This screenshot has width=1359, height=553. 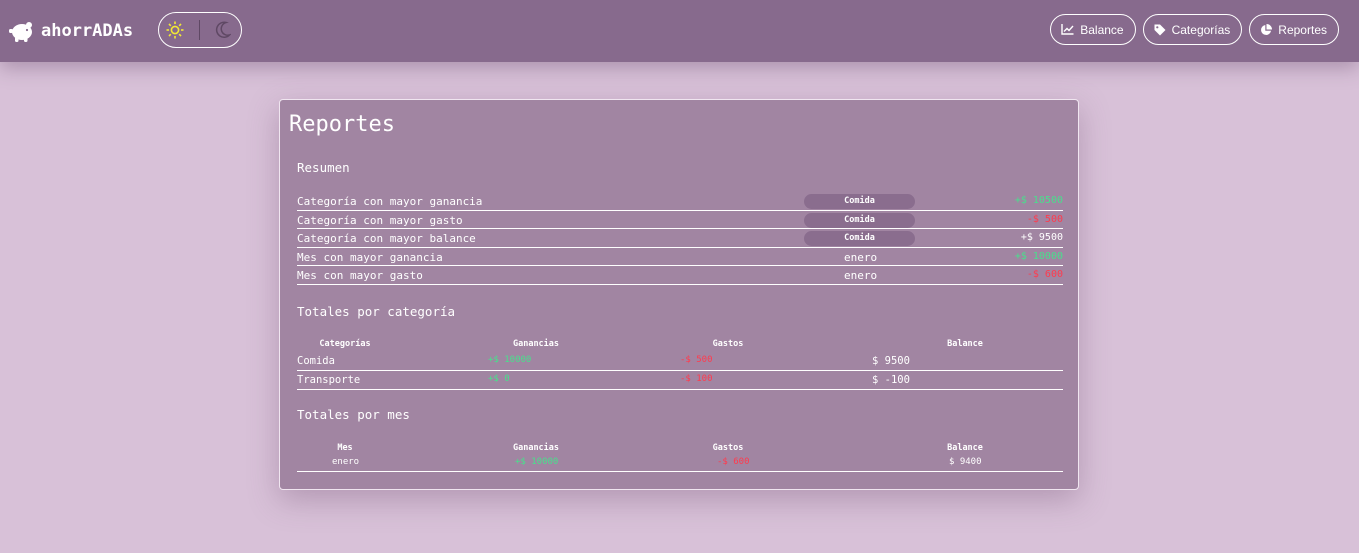 I want to click on nav-balance-button: Balance, so click(x=1093, y=29).